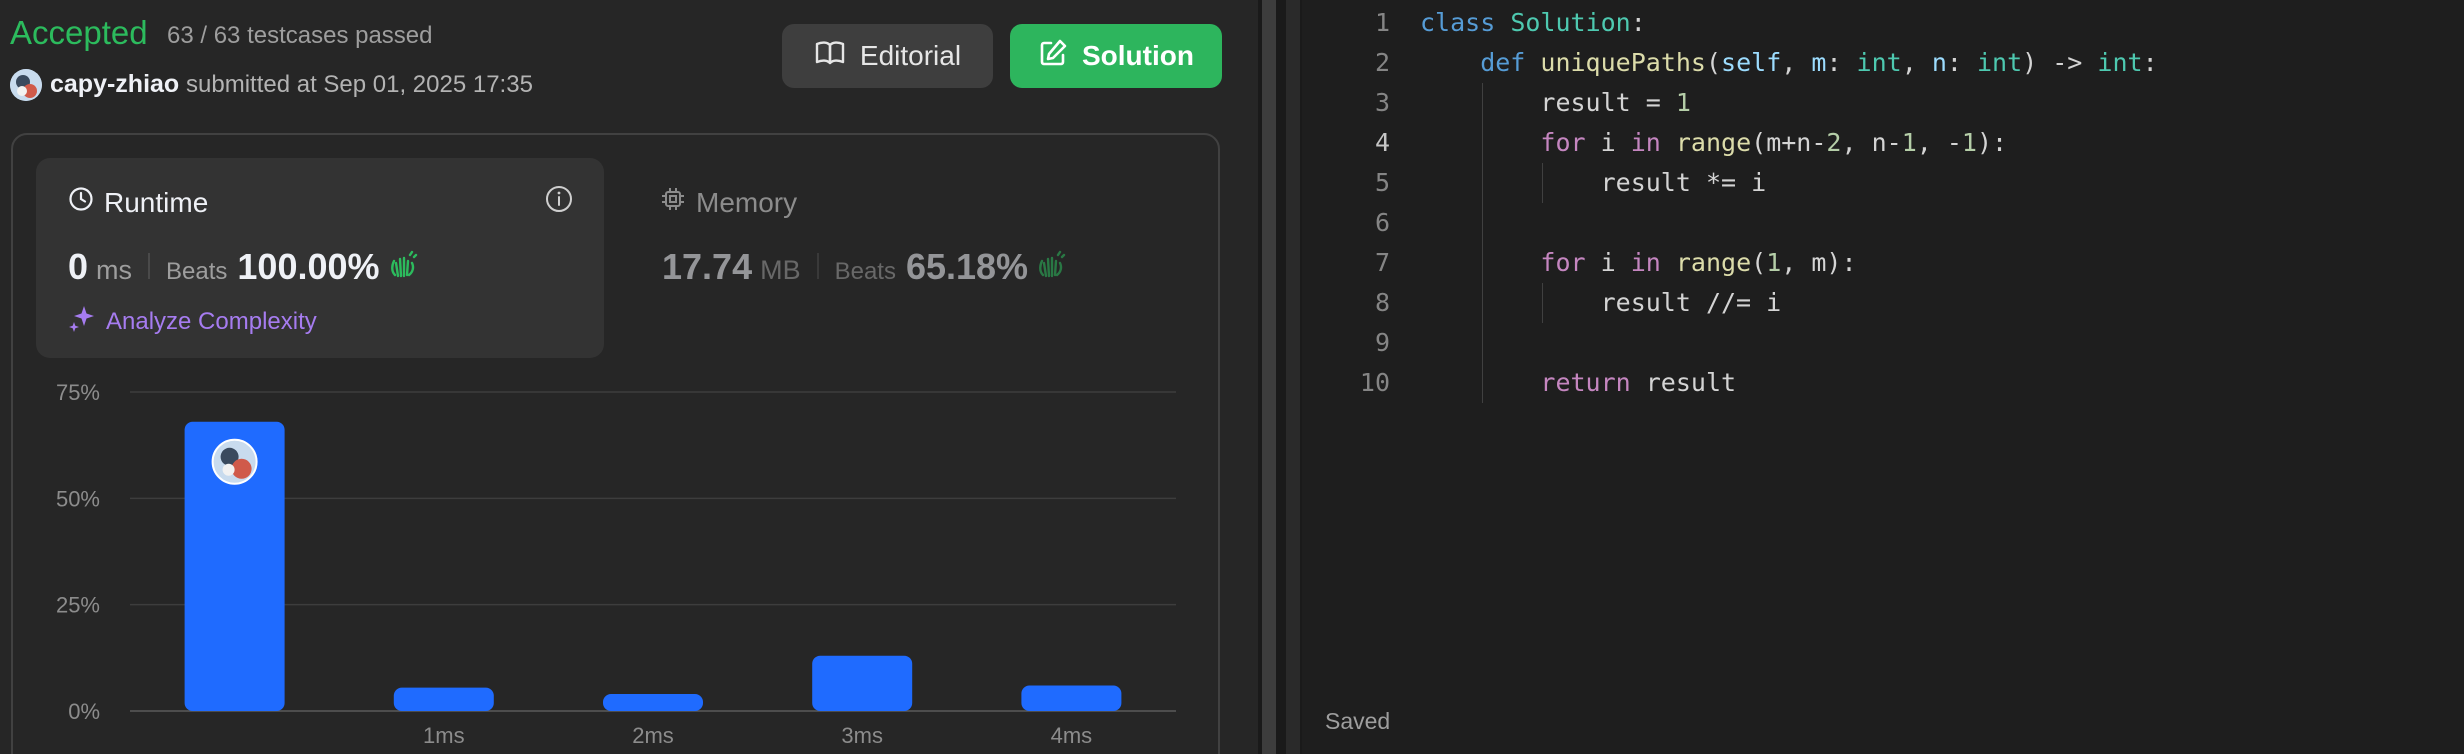 The image size is (2464, 754). I want to click on memory-tab: Memory, so click(728, 202).